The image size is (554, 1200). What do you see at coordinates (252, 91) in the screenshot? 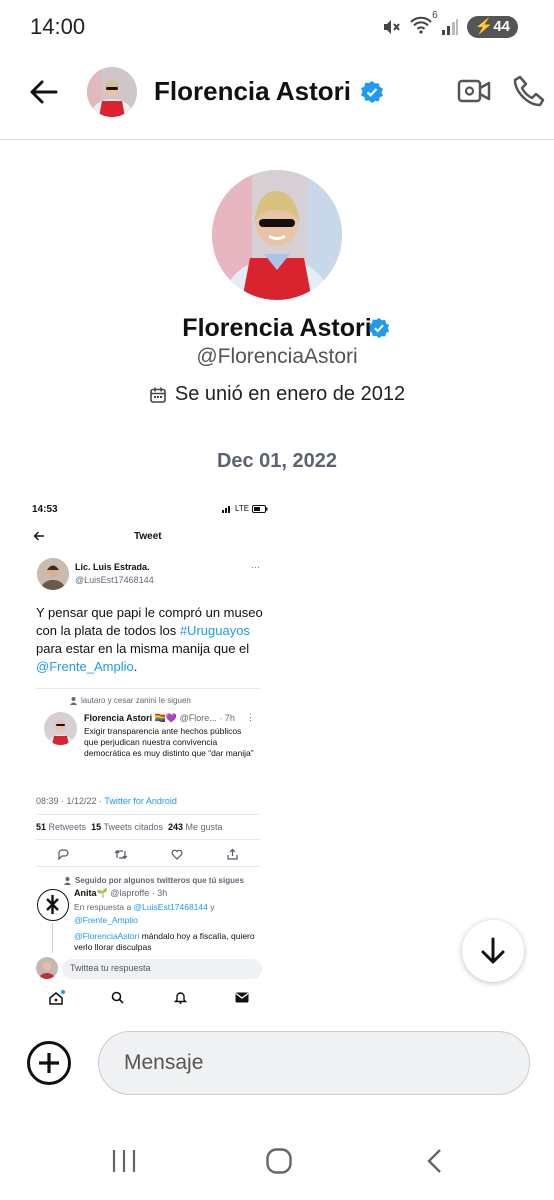
I see `header-contact-name: Florencia Astori` at bounding box center [252, 91].